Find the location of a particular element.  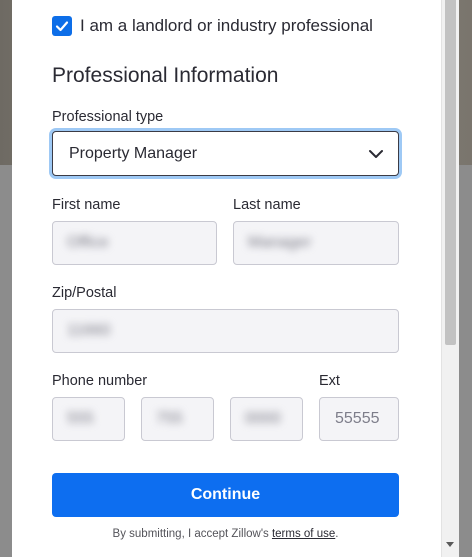

phone-label: Phone number is located at coordinates (100, 381).